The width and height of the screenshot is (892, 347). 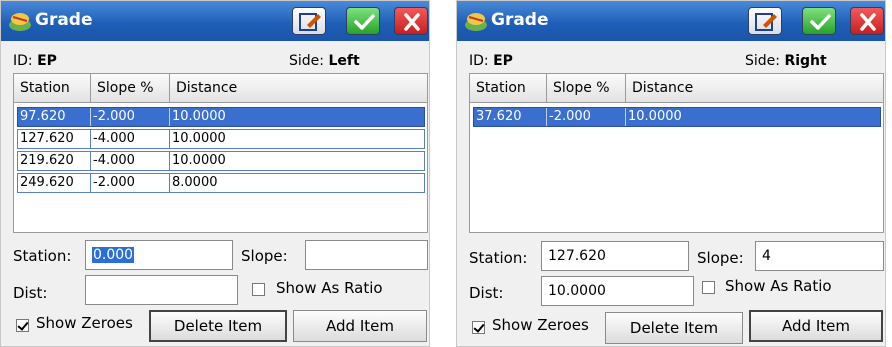 I want to click on table-row: 97.620 -2.000 10.0000, so click(x=221, y=117).